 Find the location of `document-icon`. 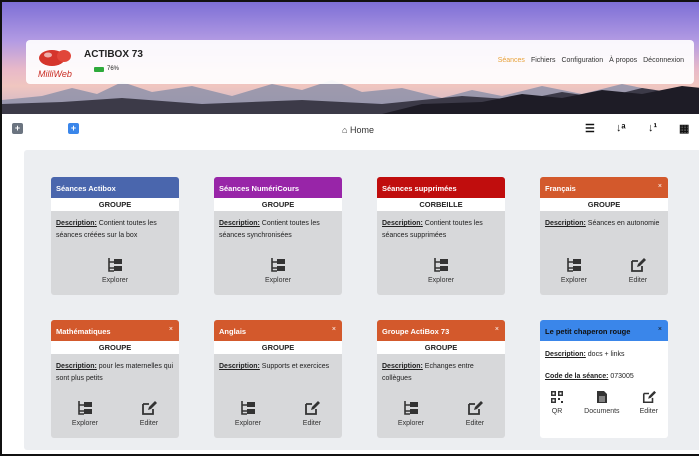

document-icon is located at coordinates (601, 397).